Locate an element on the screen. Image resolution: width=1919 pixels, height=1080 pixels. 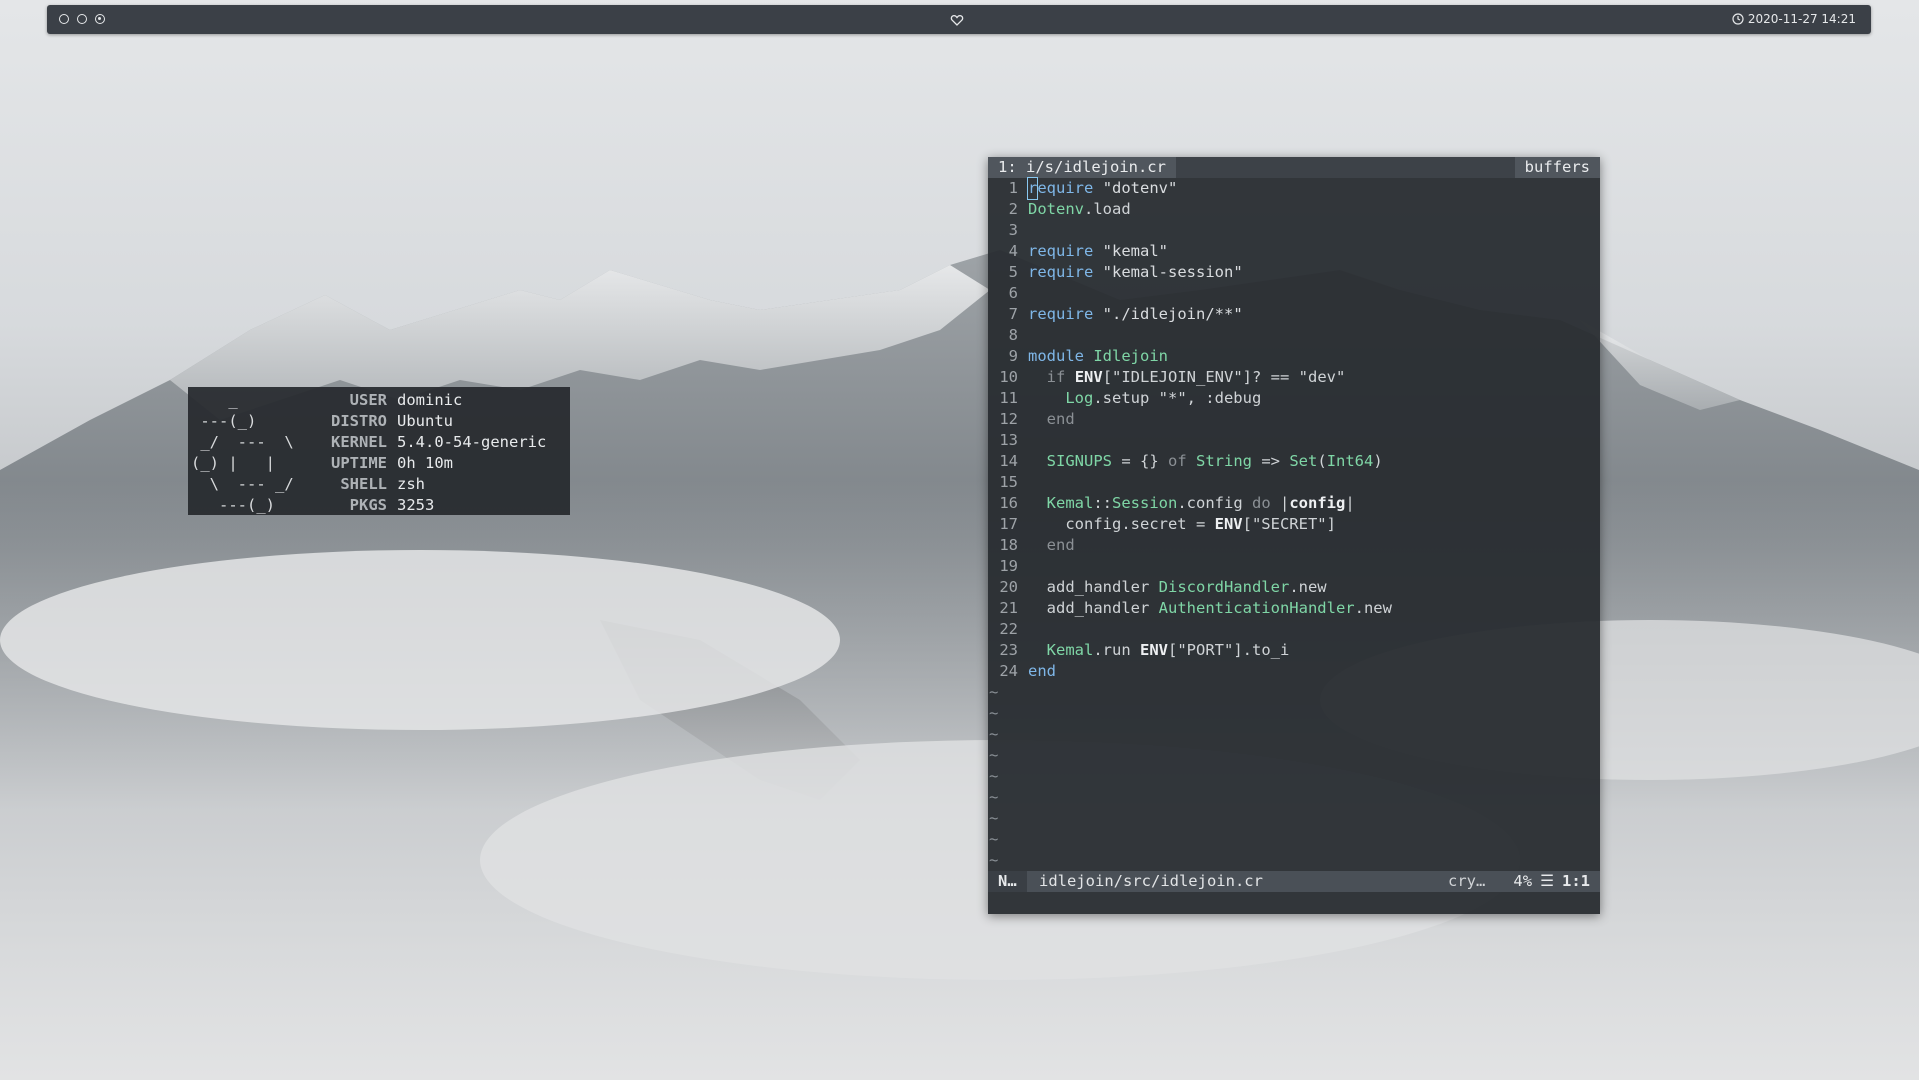
code-line: 16 Kemal::Session.config do |config| is located at coordinates (1294, 503).